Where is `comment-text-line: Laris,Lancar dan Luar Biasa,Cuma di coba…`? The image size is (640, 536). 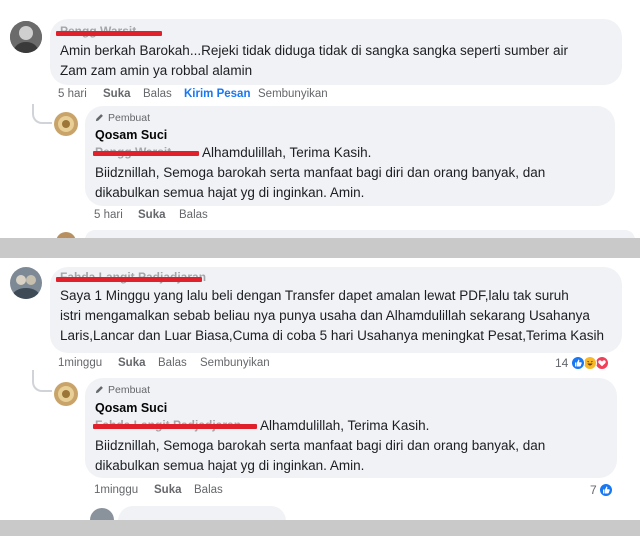
comment-text-line: Laris,Lancar dan Luar Biasa,Cuma di coba… is located at coordinates (332, 335).